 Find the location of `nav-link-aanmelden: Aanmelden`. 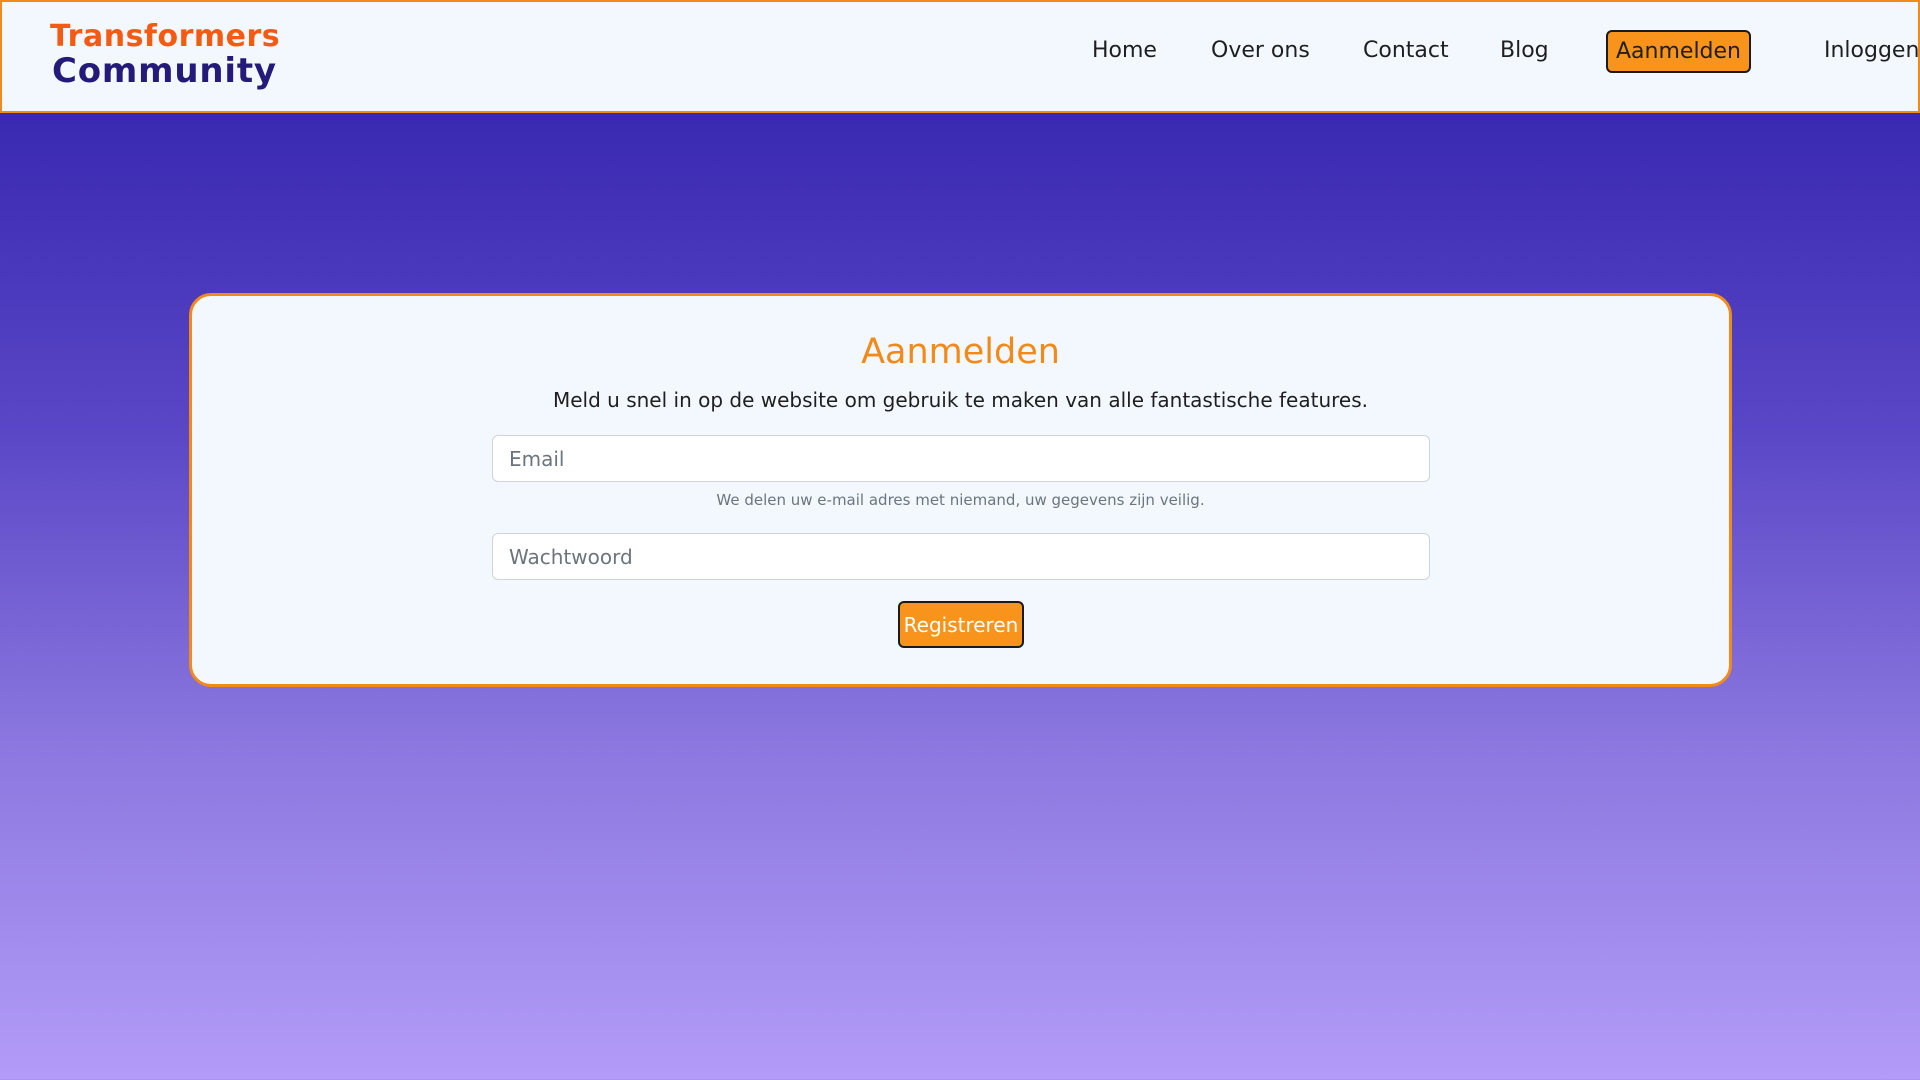

nav-link-aanmelden: Aanmelden is located at coordinates (1678, 51).